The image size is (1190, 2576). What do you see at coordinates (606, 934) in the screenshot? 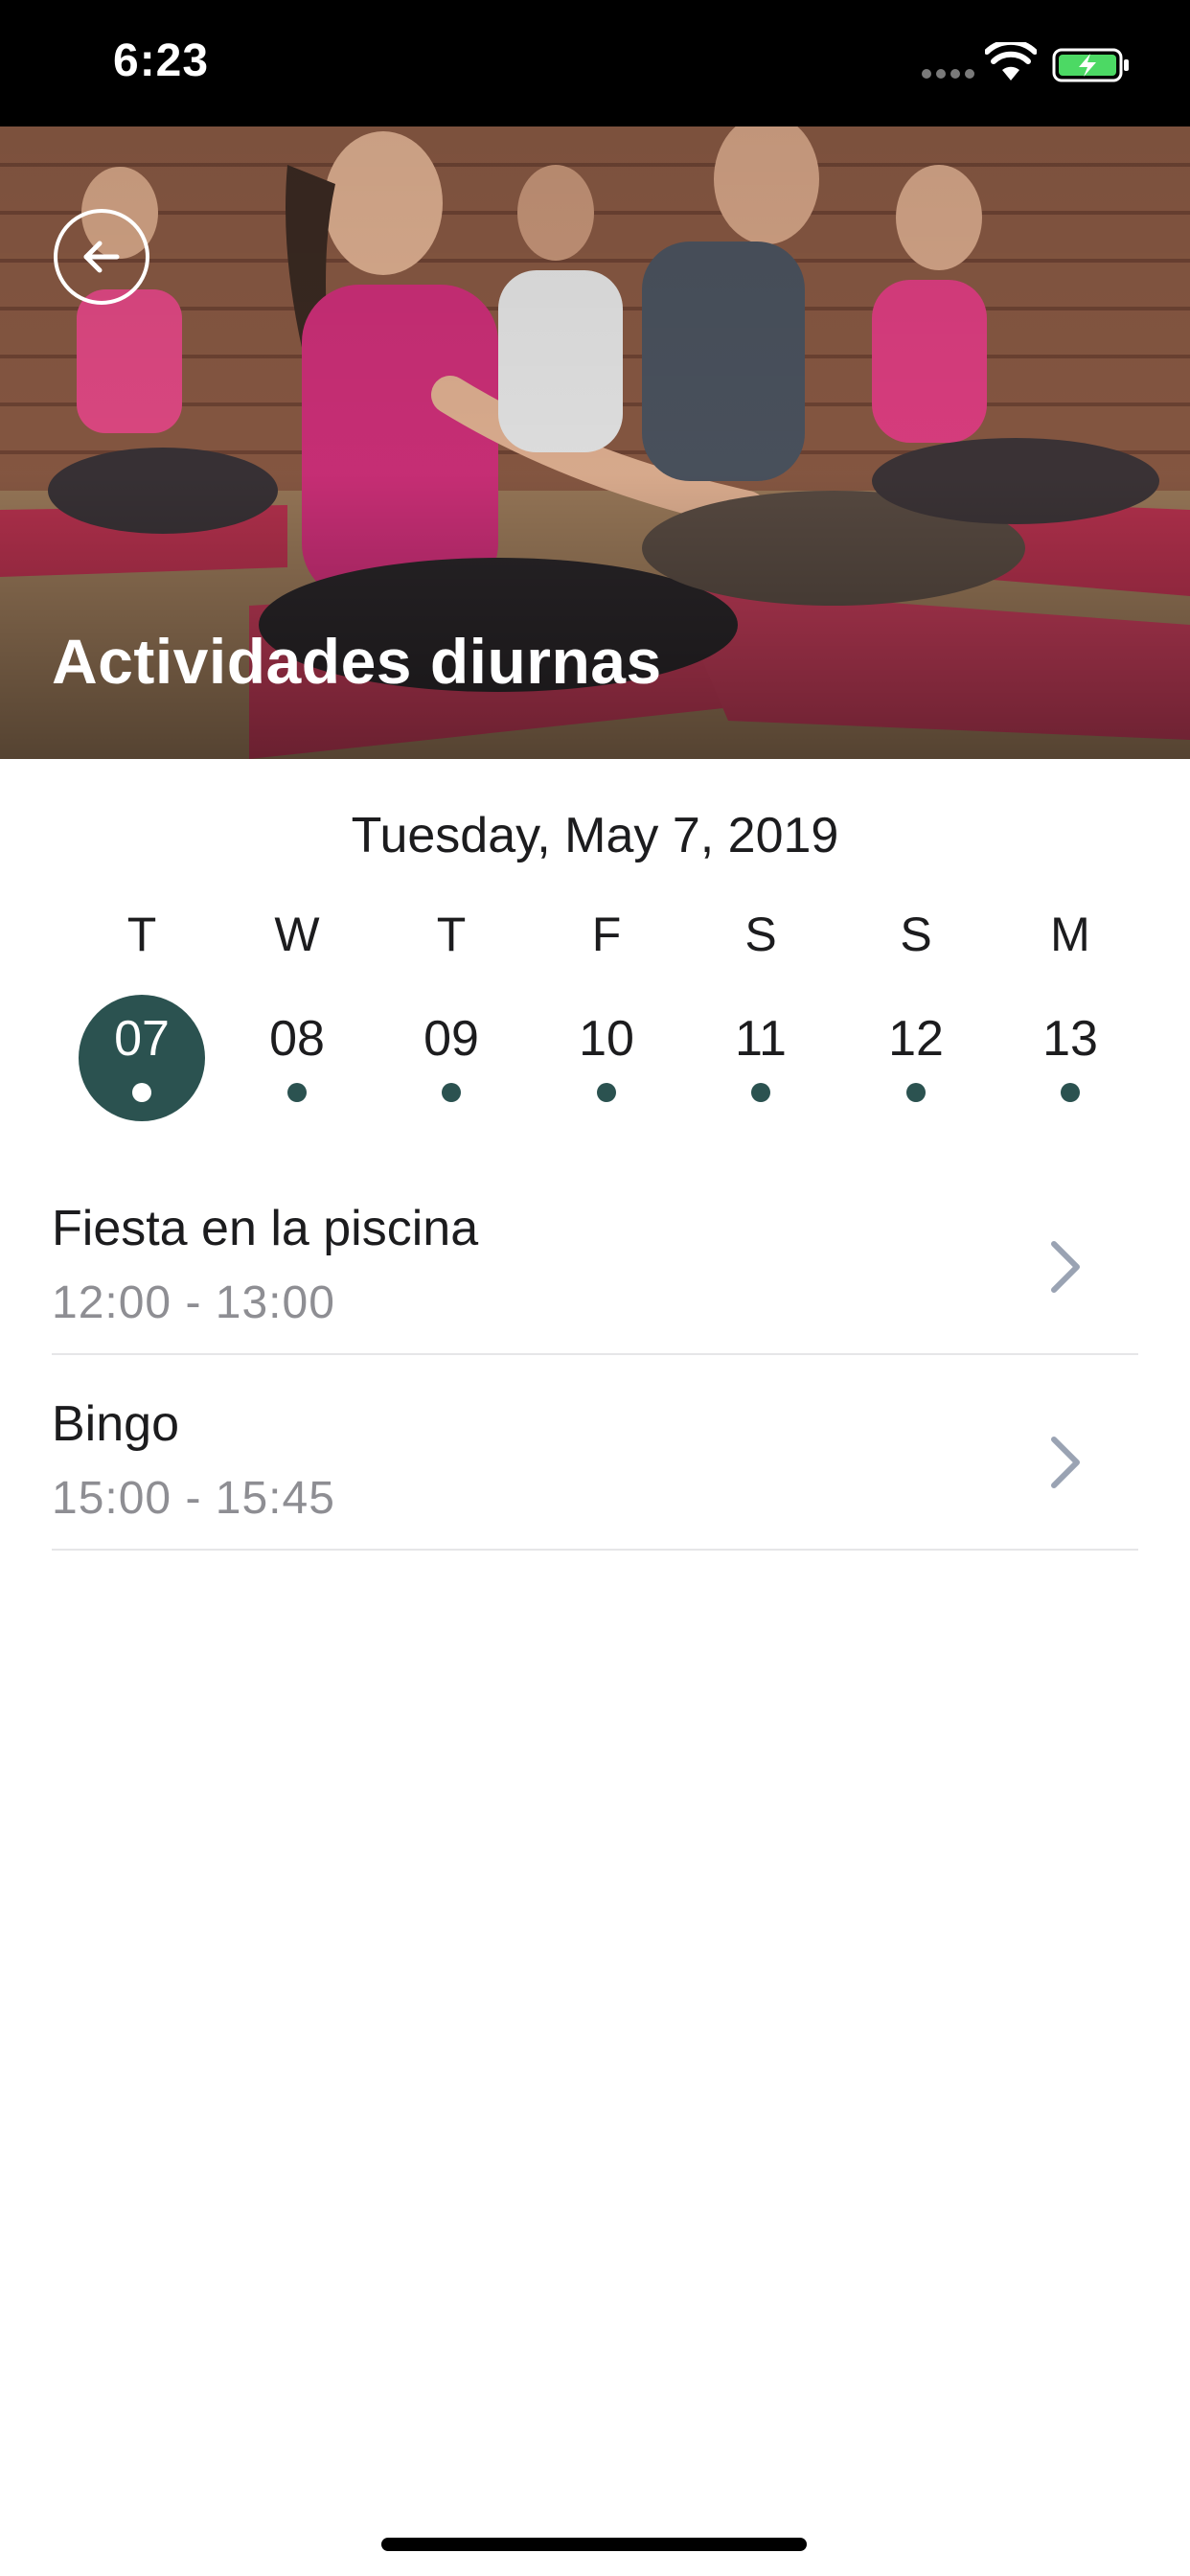
I see `day-letter: F` at bounding box center [606, 934].